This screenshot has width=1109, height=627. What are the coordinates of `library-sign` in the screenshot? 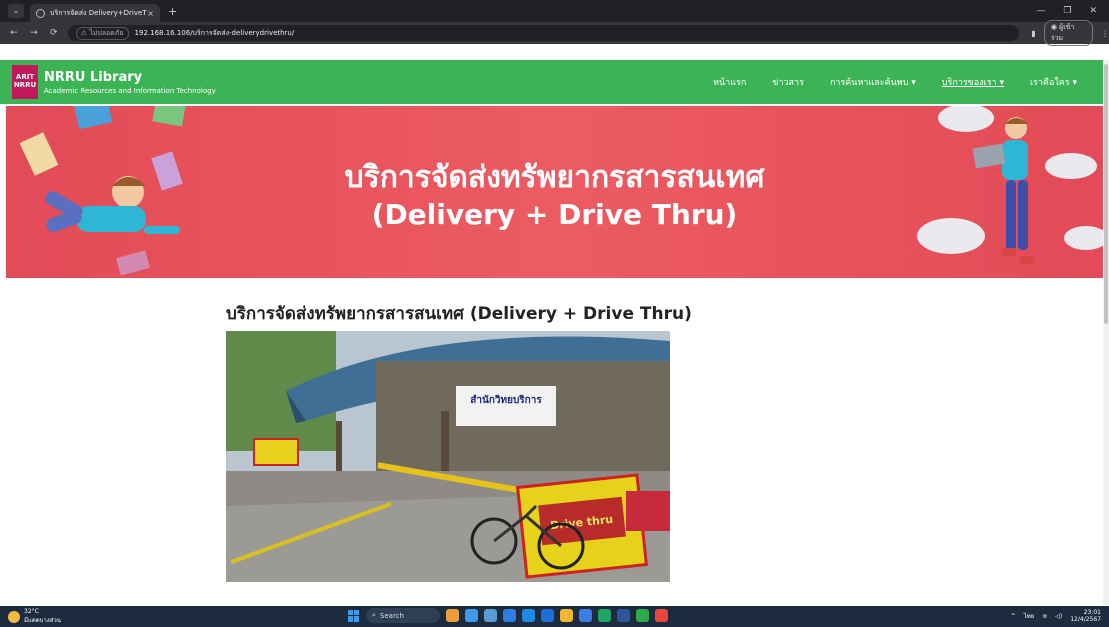 It's located at (506, 406).